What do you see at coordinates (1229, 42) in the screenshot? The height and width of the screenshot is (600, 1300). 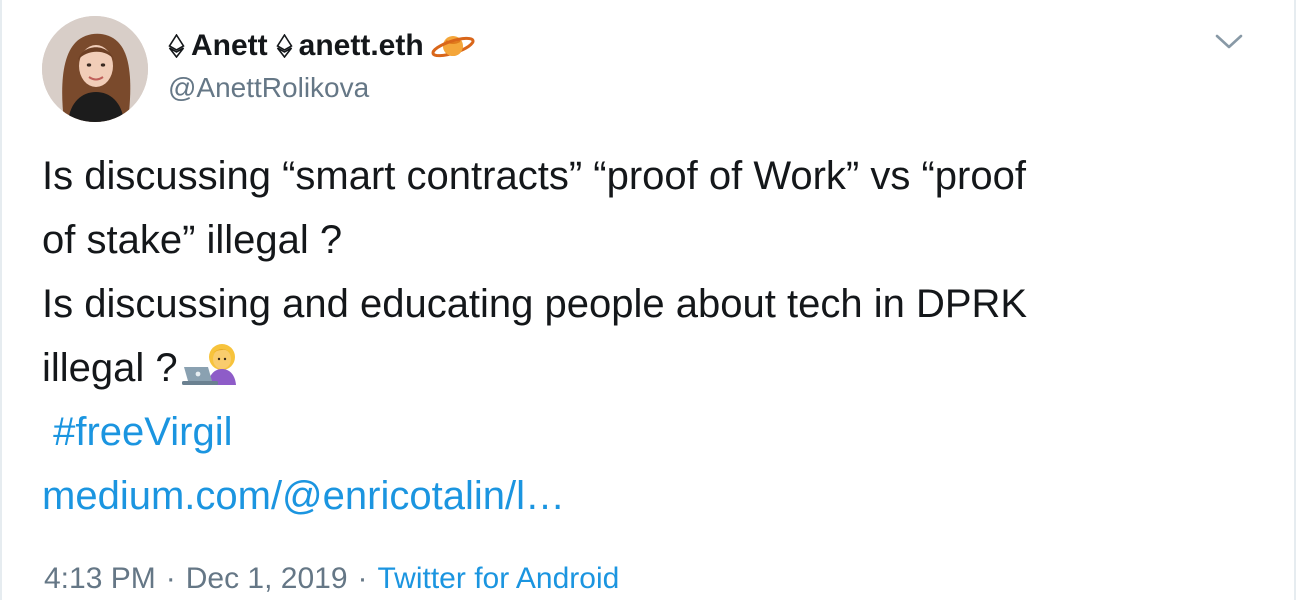 I see `chevron-down-icon` at bounding box center [1229, 42].